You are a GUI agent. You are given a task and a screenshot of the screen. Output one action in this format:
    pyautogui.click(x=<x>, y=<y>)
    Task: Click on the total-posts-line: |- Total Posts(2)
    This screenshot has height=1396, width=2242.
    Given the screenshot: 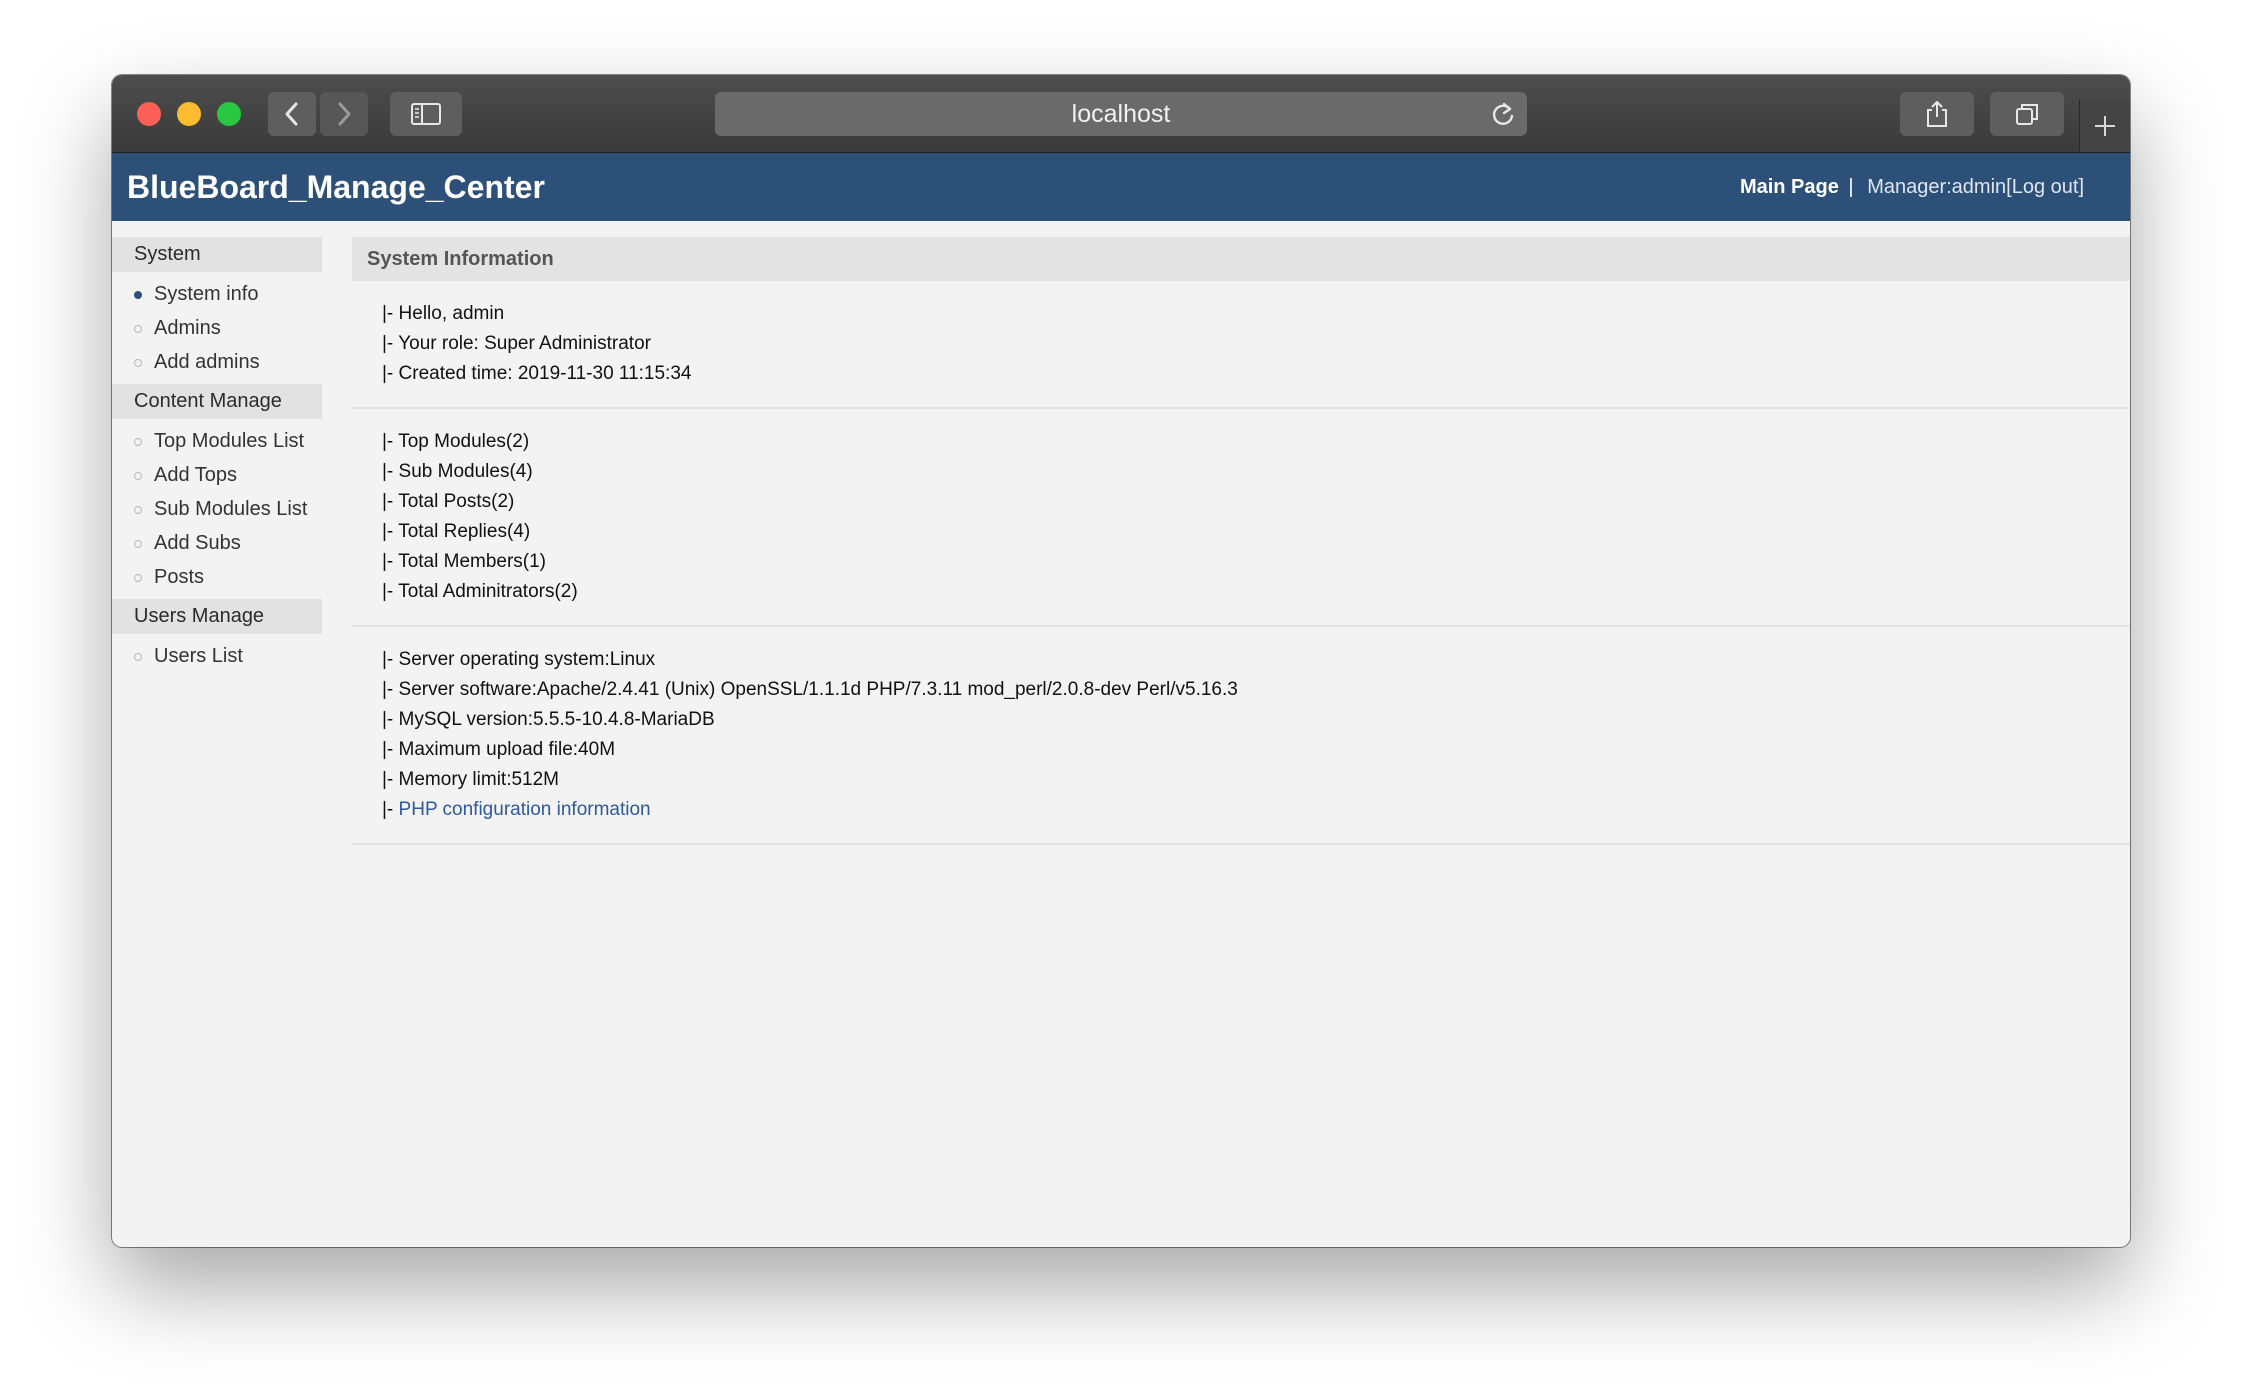 What is the action you would take?
    pyautogui.click(x=448, y=501)
    